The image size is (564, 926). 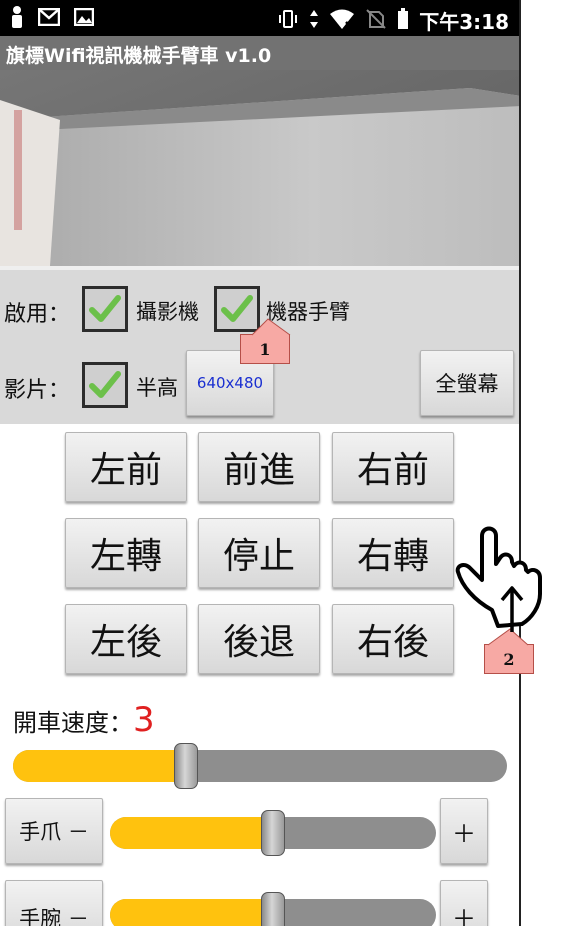 I want to click on fullscreen-button: 全螢幕, so click(x=467, y=383).